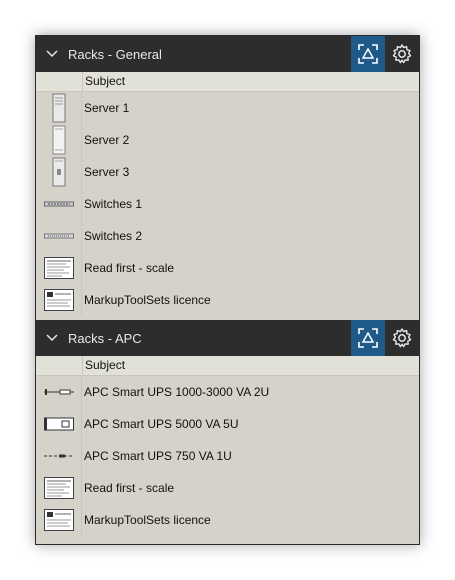  I want to click on list-item: Server 2, so click(227, 140).